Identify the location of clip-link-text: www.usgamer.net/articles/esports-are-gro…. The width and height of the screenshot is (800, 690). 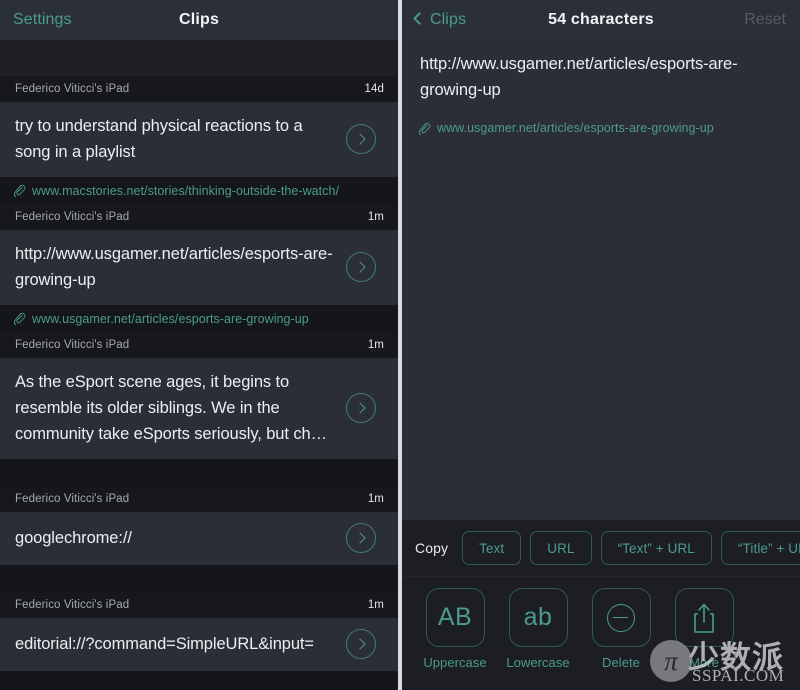
(170, 318).